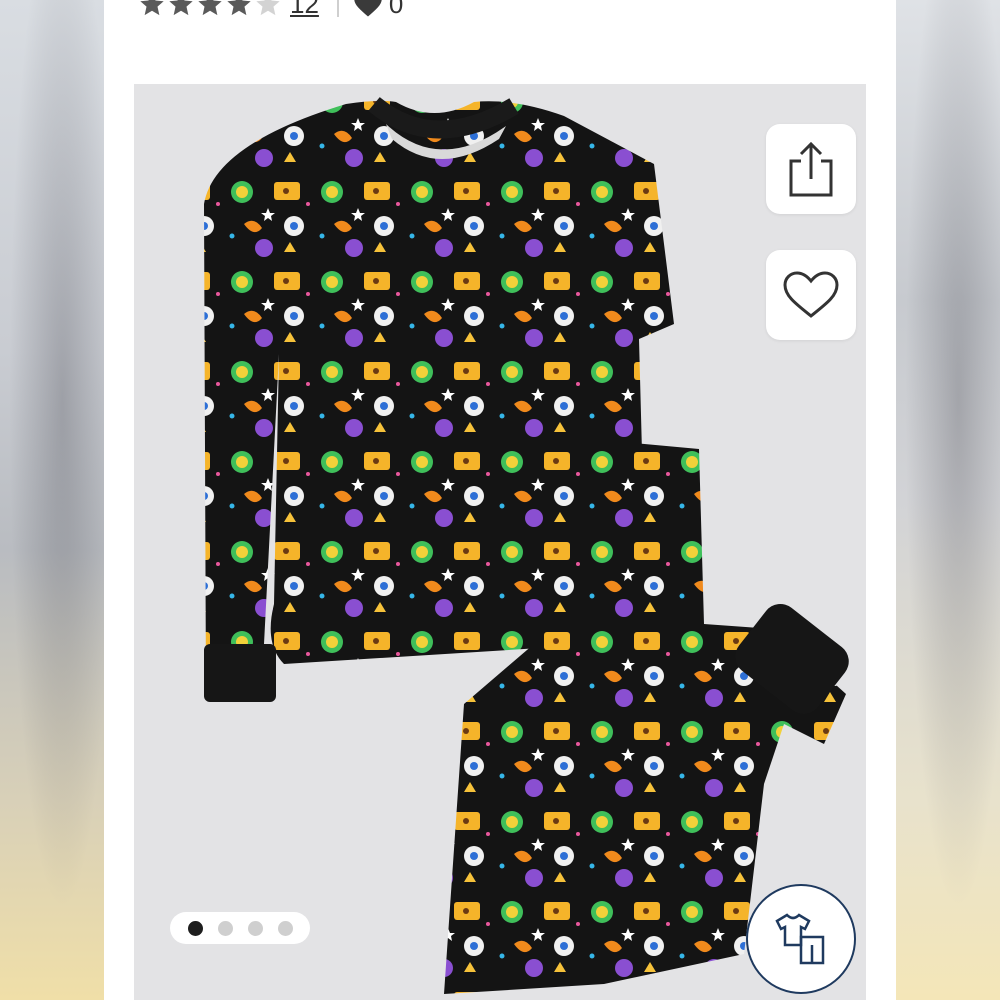  What do you see at coordinates (304, 10) in the screenshot?
I see `review-count-link: 12` at bounding box center [304, 10].